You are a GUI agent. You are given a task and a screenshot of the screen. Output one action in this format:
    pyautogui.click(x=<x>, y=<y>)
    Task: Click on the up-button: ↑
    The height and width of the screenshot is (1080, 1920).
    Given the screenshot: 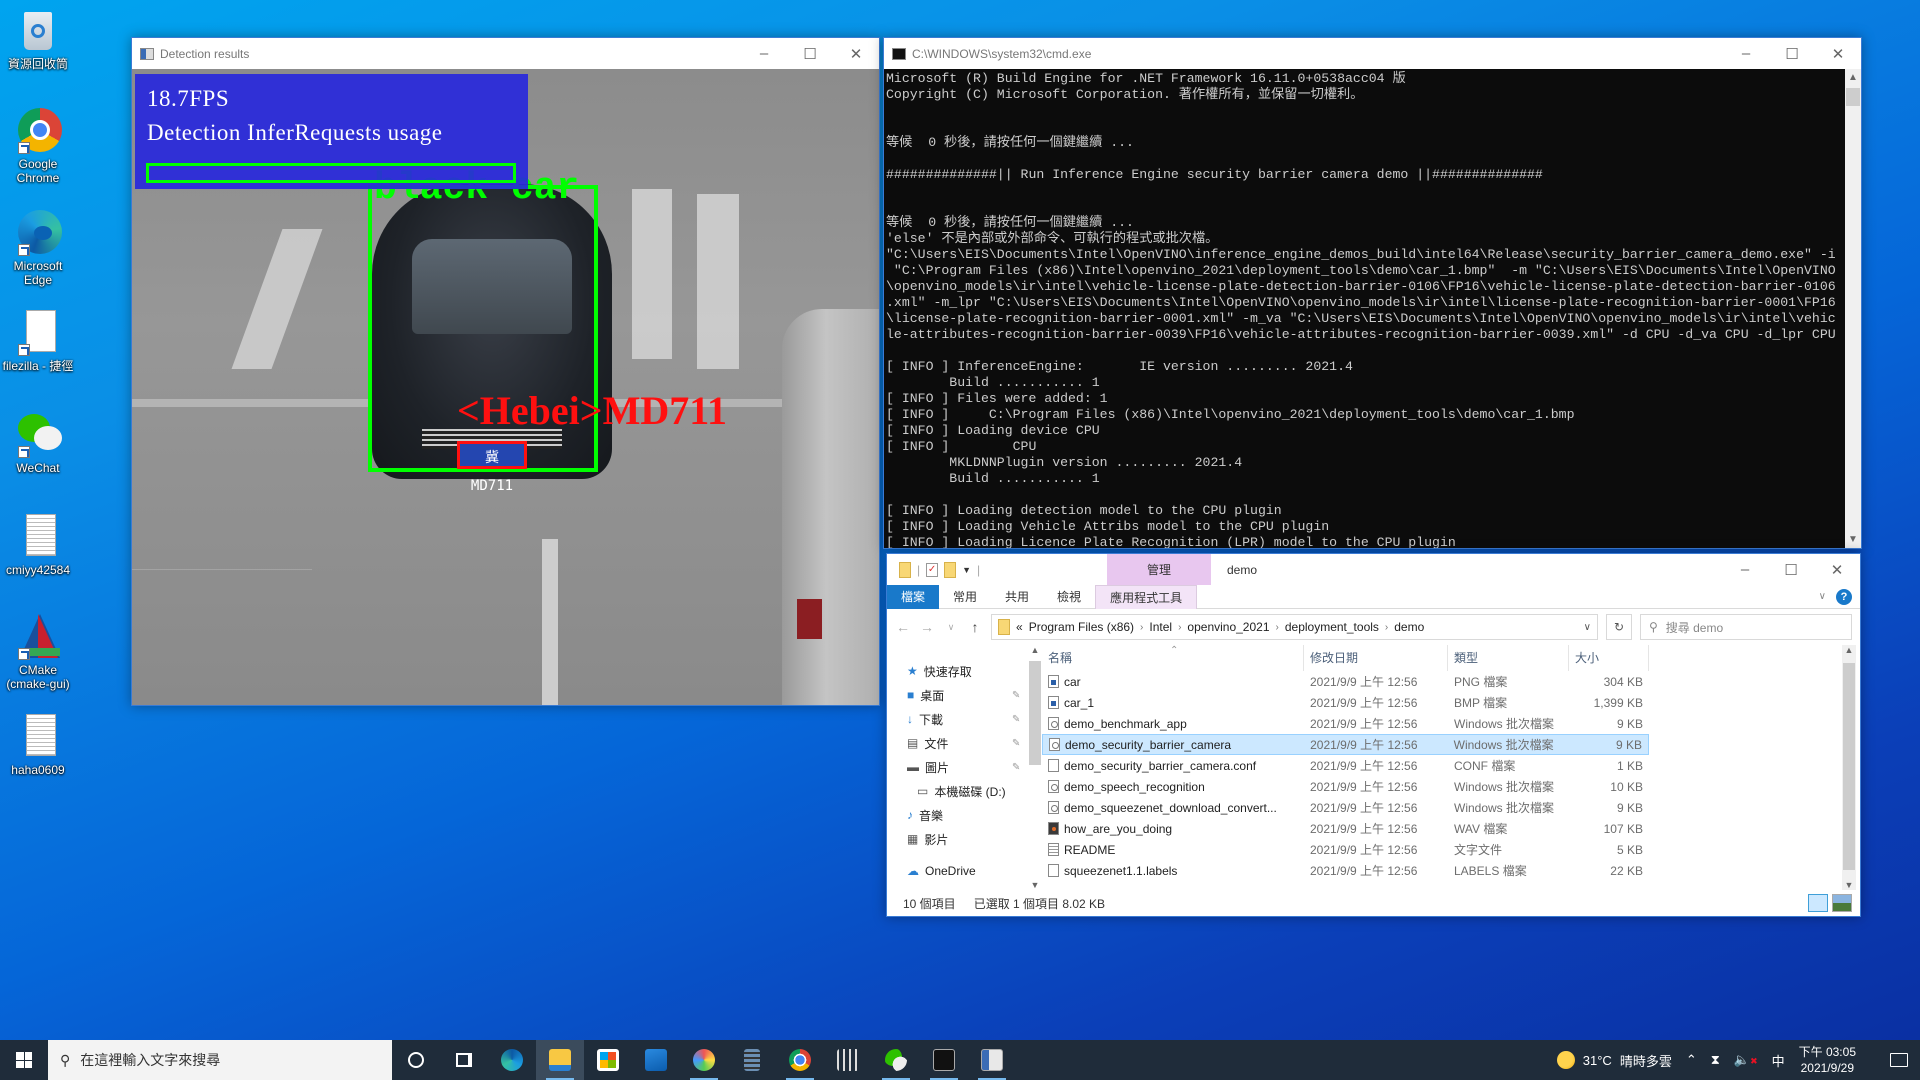 What is the action you would take?
    pyautogui.click(x=975, y=627)
    